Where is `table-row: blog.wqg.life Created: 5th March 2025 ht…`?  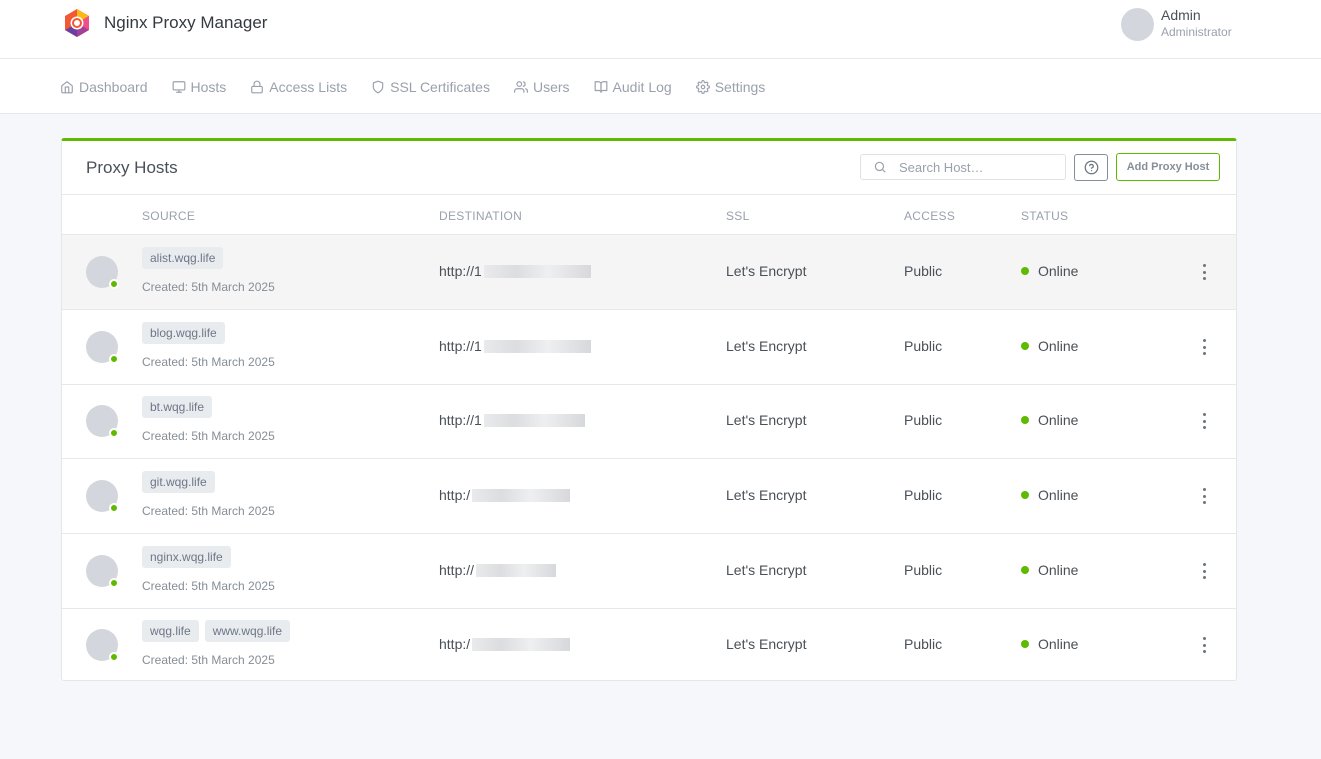 table-row: blog.wqg.life Created: 5th March 2025 ht… is located at coordinates (649, 347).